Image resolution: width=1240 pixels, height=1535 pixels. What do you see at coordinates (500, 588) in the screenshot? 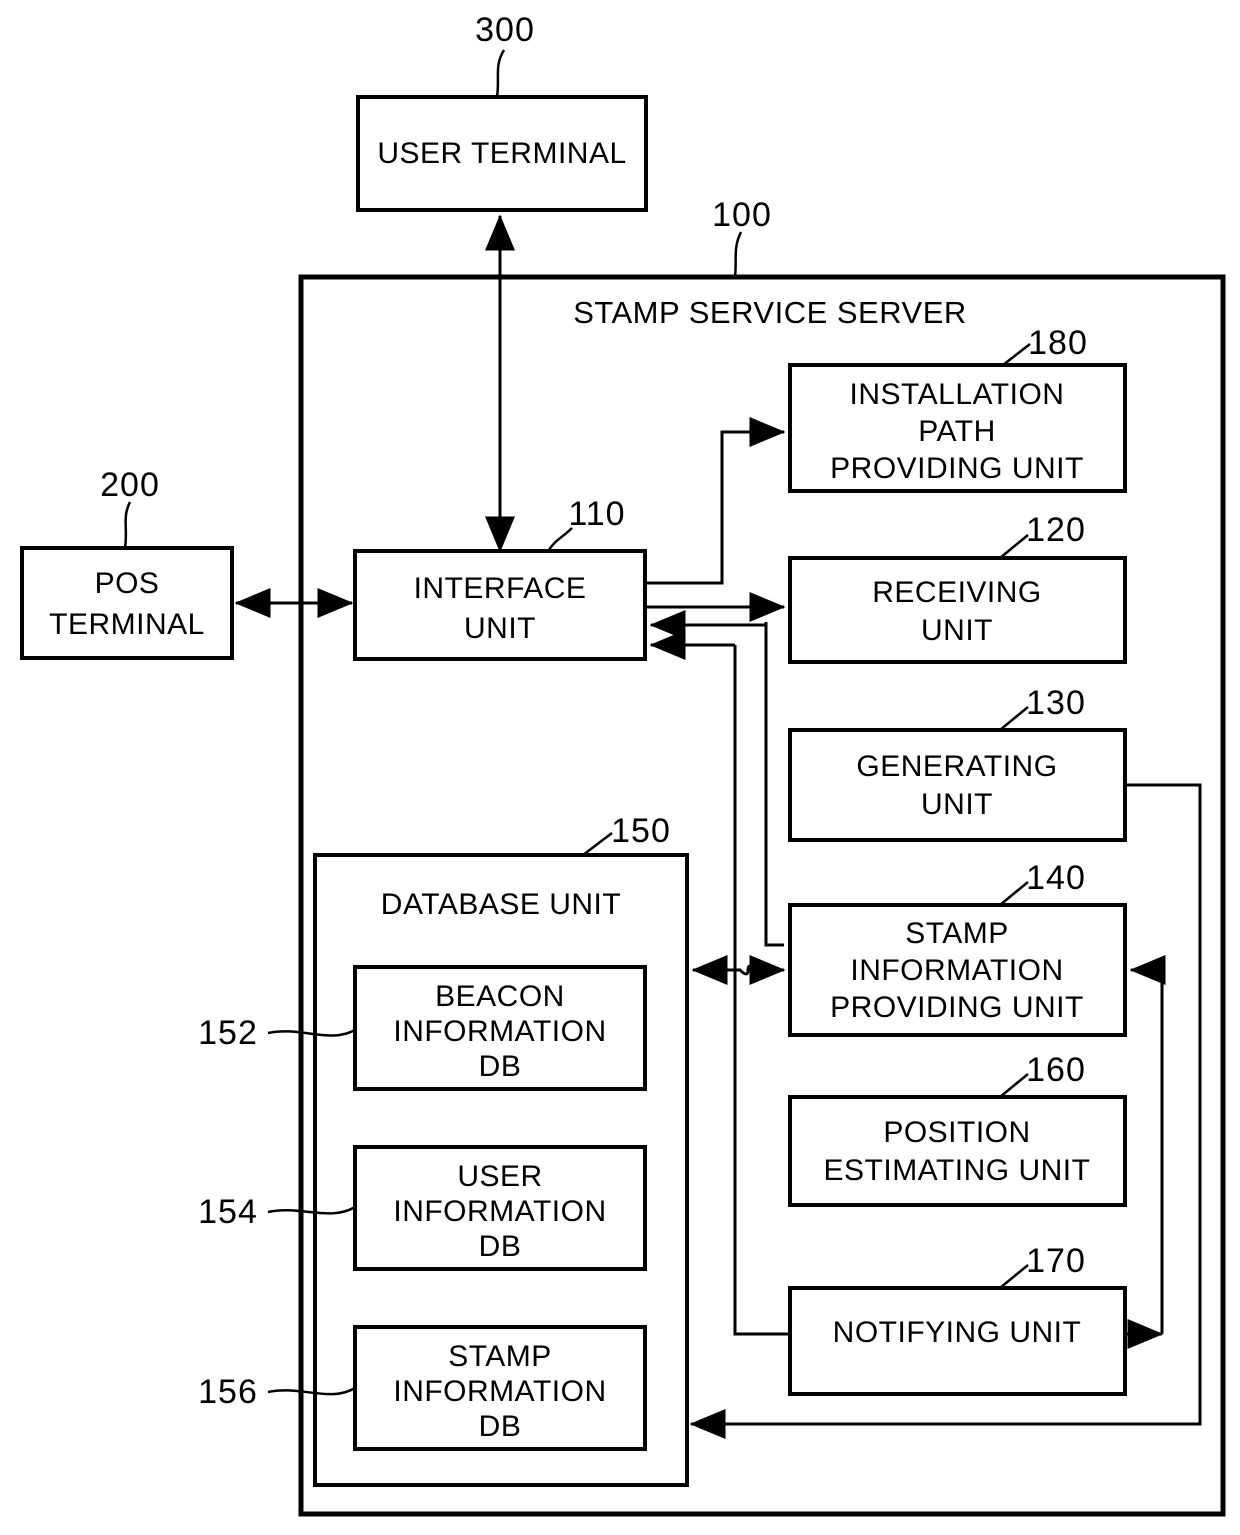
I see `interface-unit-label-1: INTERFACE` at bounding box center [500, 588].